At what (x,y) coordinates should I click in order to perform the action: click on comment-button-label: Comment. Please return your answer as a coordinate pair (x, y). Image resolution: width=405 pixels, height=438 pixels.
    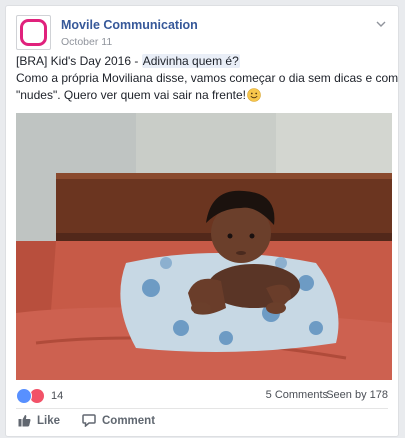
    Looking at the image, I should click on (129, 420).